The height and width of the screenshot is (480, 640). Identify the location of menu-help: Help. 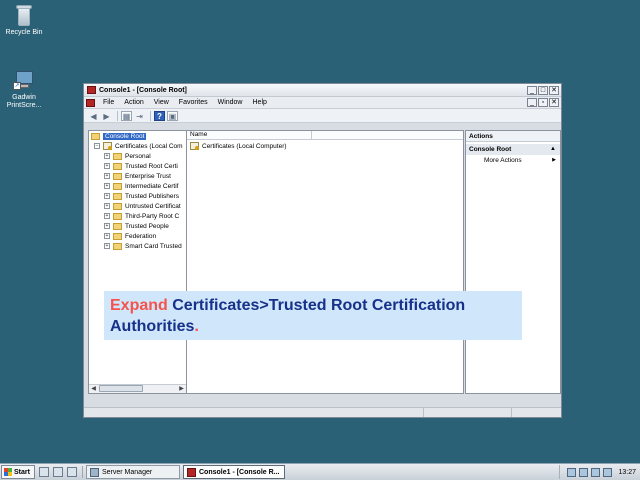
(260, 102).